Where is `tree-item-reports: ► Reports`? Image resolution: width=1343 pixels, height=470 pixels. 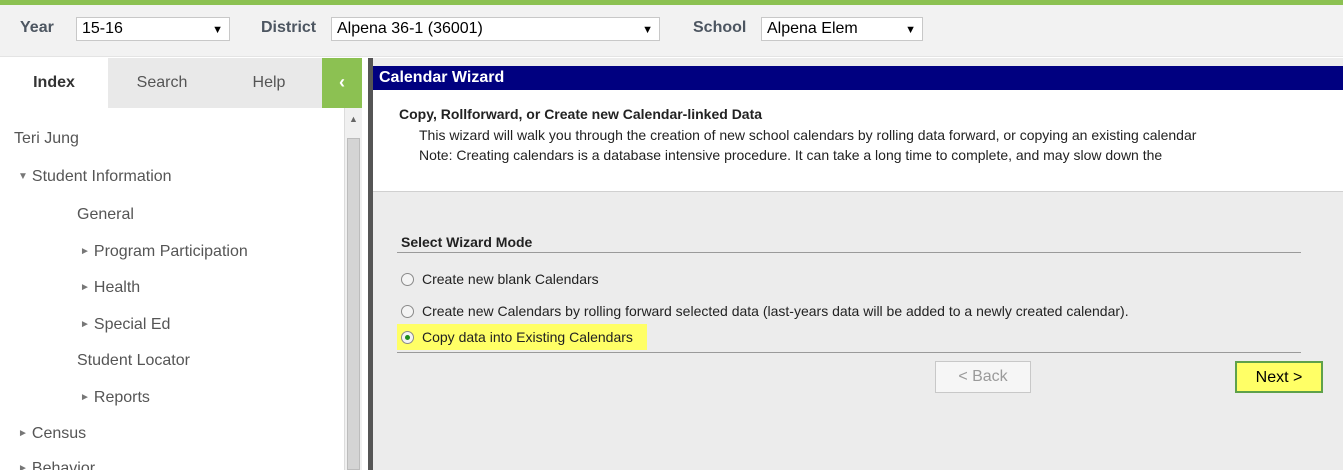 tree-item-reports: ► Reports is located at coordinates (115, 398).